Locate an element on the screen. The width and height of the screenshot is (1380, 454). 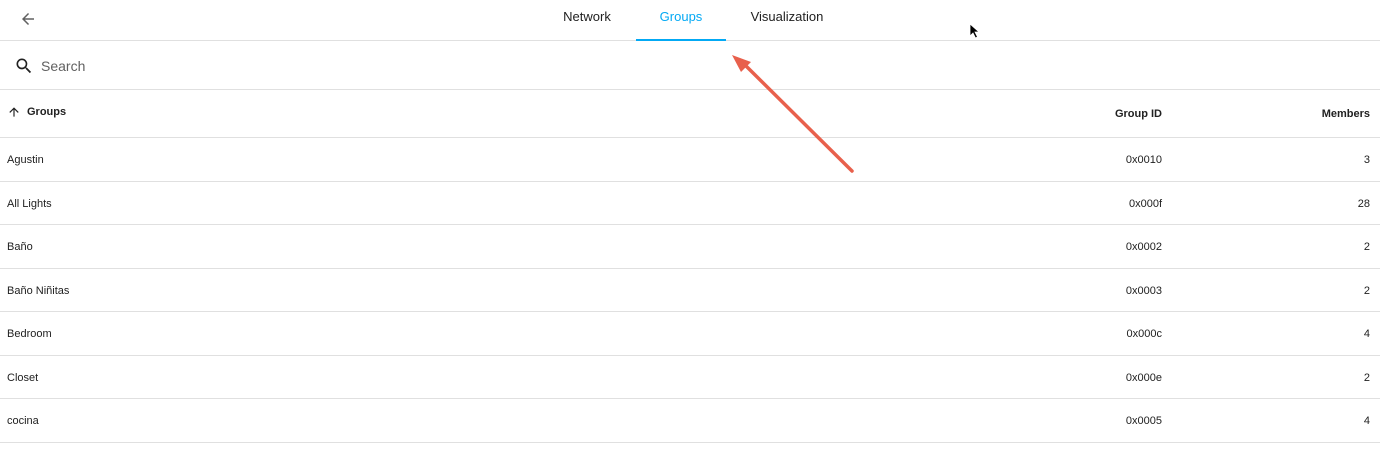
search-icon is located at coordinates (24, 66).